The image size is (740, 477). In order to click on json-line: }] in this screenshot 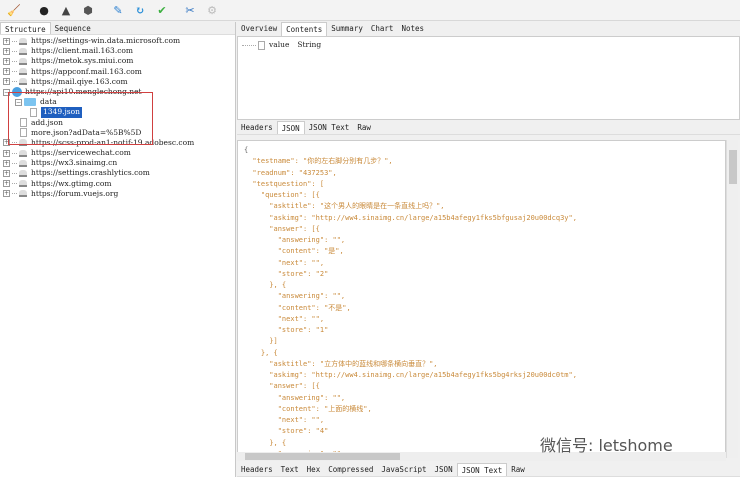, I will do `click(261, 341)`.